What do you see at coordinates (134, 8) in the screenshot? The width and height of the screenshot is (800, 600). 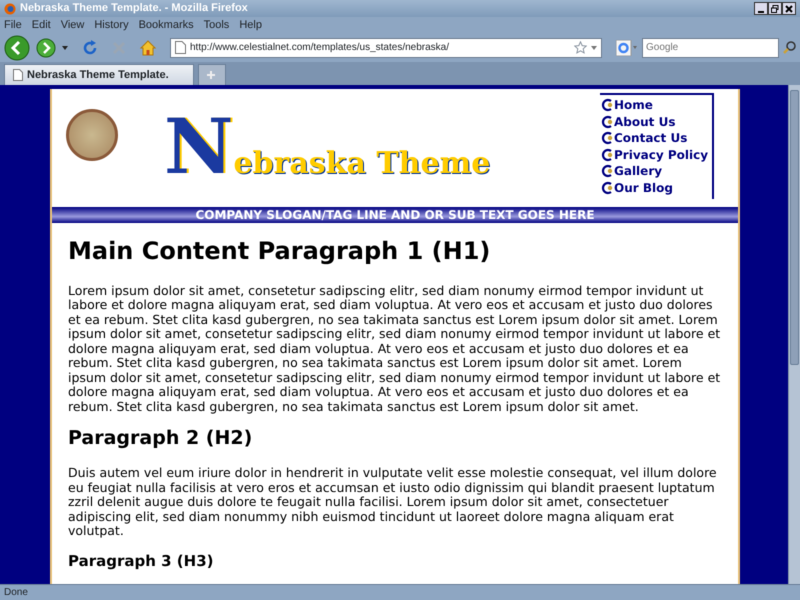 I see `window-title: Nebraska Theme Template. - Mozilla Firefox` at bounding box center [134, 8].